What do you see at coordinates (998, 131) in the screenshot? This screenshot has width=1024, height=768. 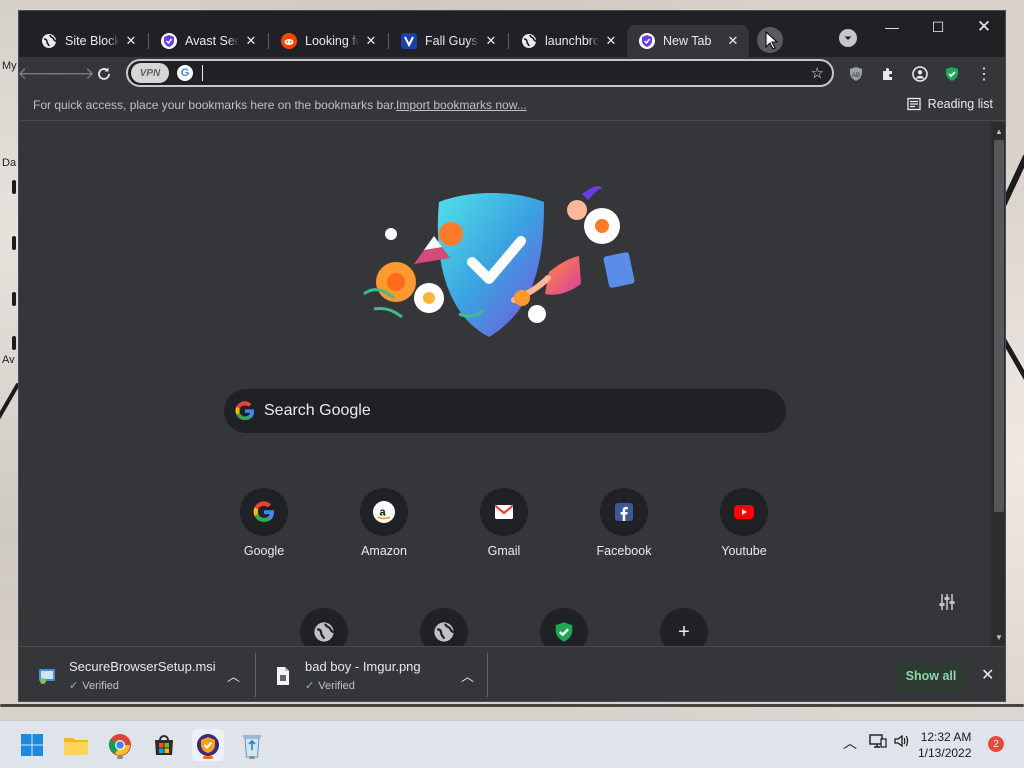 I see `scroll-up-icon: ▲` at bounding box center [998, 131].